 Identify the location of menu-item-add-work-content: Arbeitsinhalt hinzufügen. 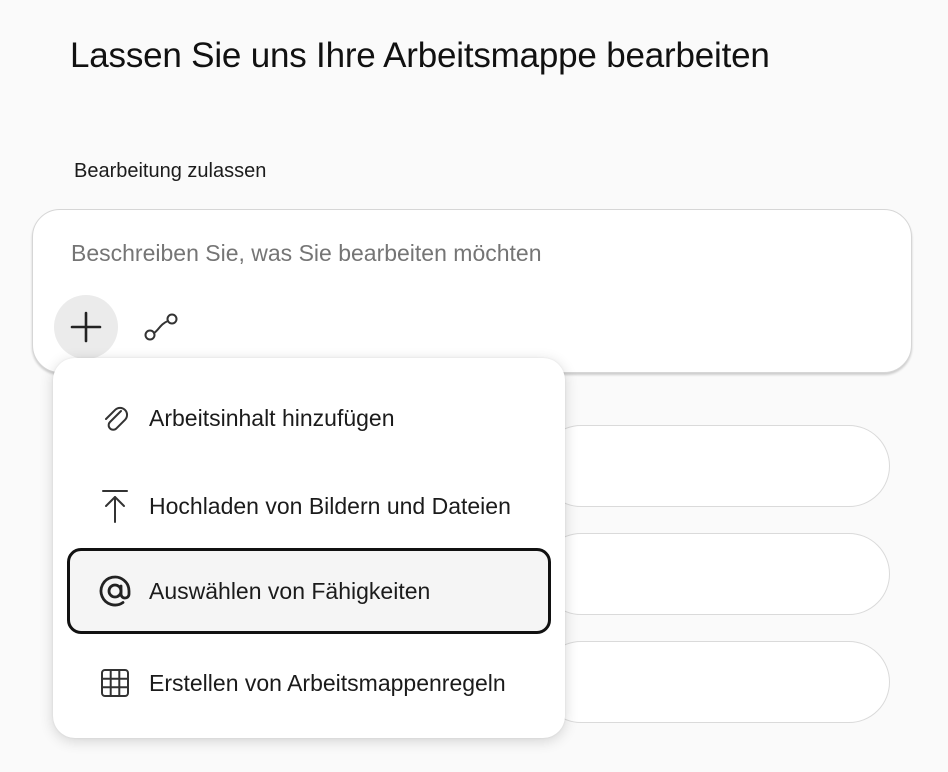
(309, 418).